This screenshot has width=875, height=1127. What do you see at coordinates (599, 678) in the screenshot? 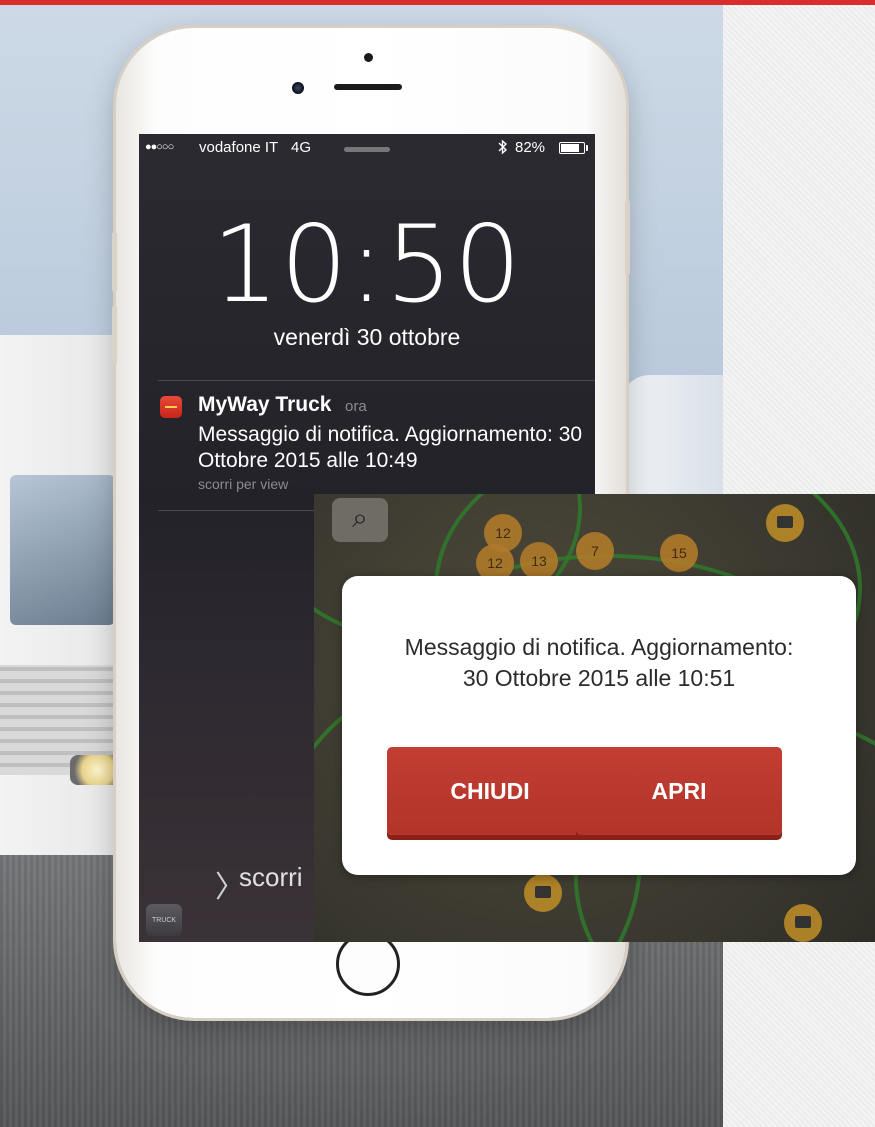
I see `dialog-message-line2: 30 Ottobre 2015 alle 10:51` at bounding box center [599, 678].